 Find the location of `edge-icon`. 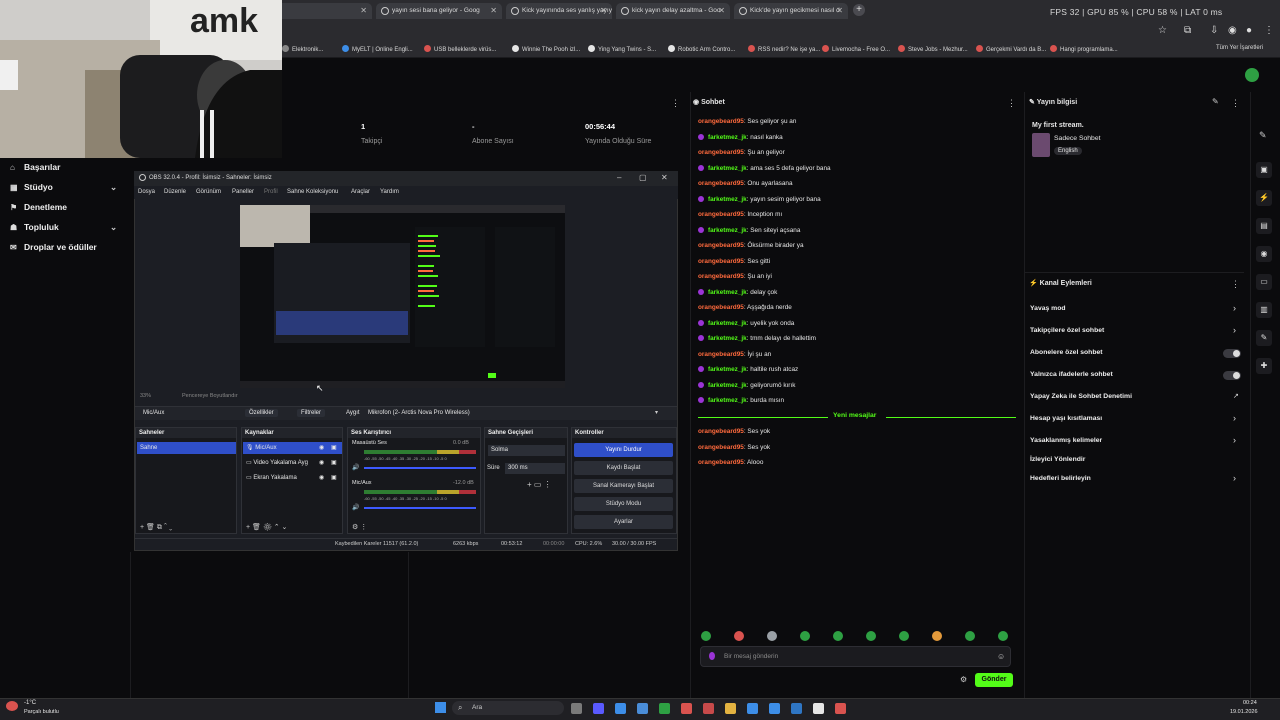

edge-icon is located at coordinates (620, 708).